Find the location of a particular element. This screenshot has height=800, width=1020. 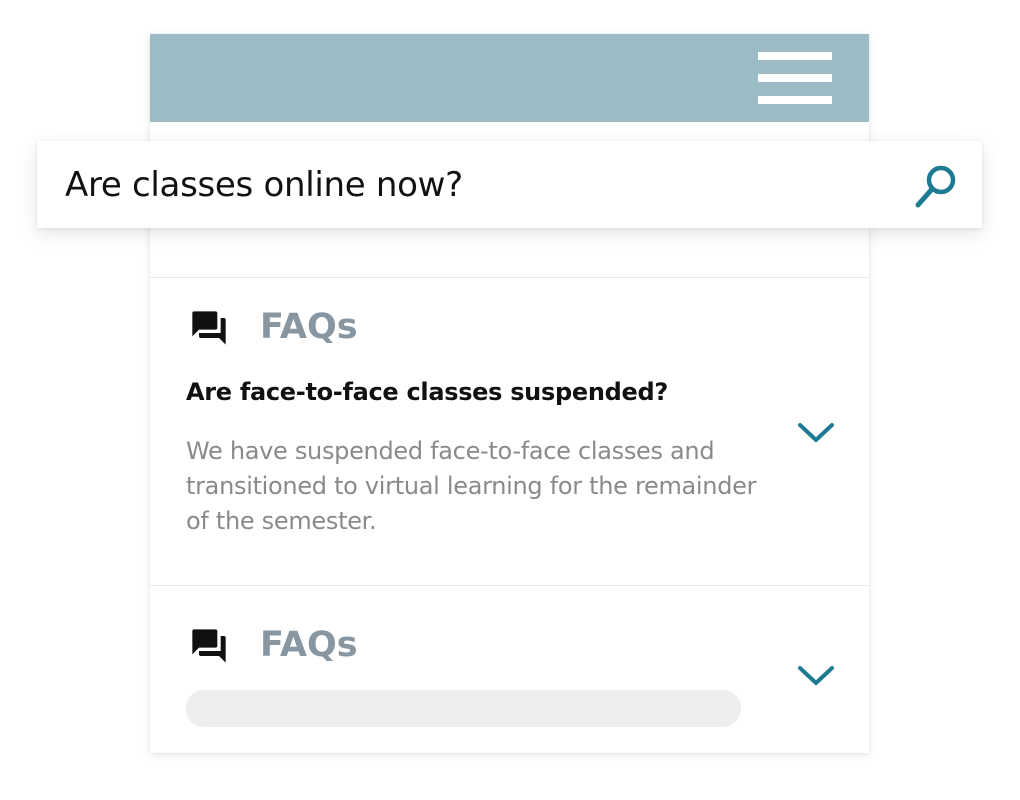

hamburger-menu-icon is located at coordinates (795, 78).